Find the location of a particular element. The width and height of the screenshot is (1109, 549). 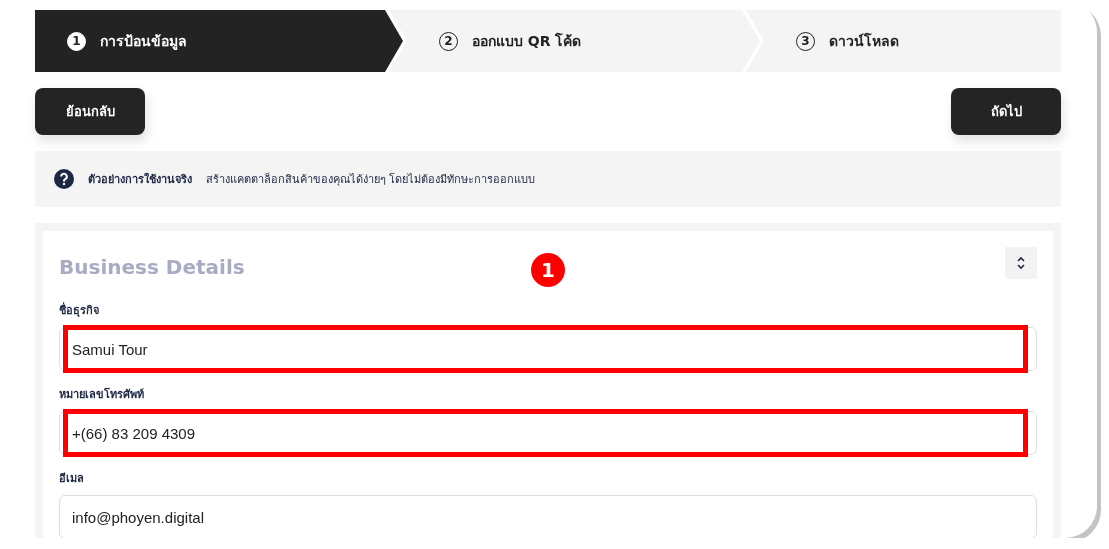

back-button: ย้อนกลับ is located at coordinates (90, 111).